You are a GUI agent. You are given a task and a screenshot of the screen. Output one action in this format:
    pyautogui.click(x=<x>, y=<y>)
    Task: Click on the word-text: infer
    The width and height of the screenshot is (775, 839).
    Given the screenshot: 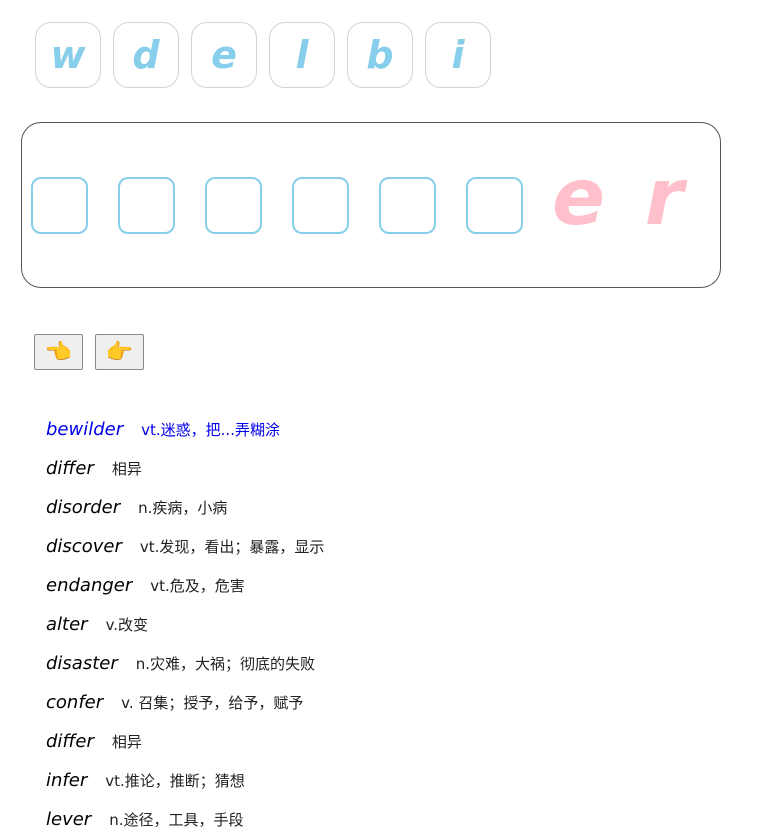 What is the action you would take?
    pyautogui.click(x=67, y=780)
    